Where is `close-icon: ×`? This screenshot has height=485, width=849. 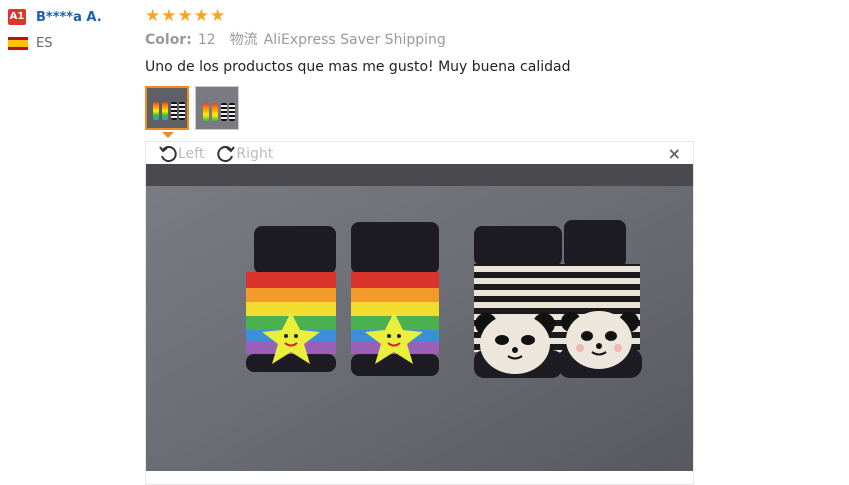
close-icon: × is located at coordinates (674, 154).